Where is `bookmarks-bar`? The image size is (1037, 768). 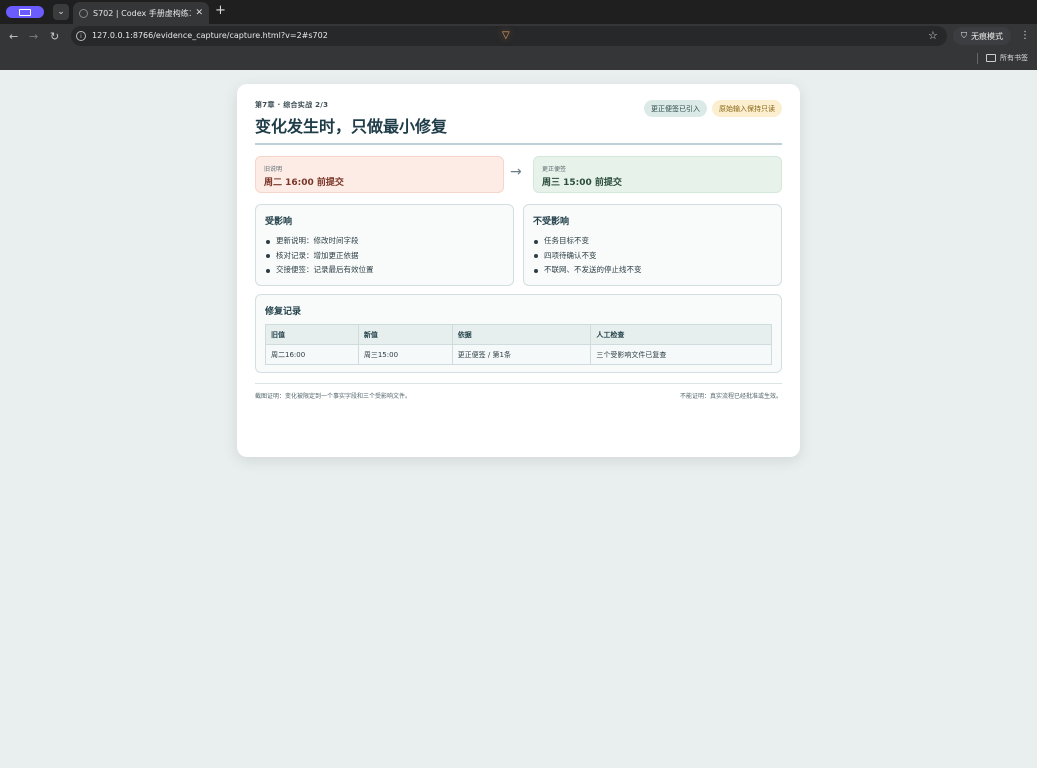 bookmarks-bar is located at coordinates (518, 59).